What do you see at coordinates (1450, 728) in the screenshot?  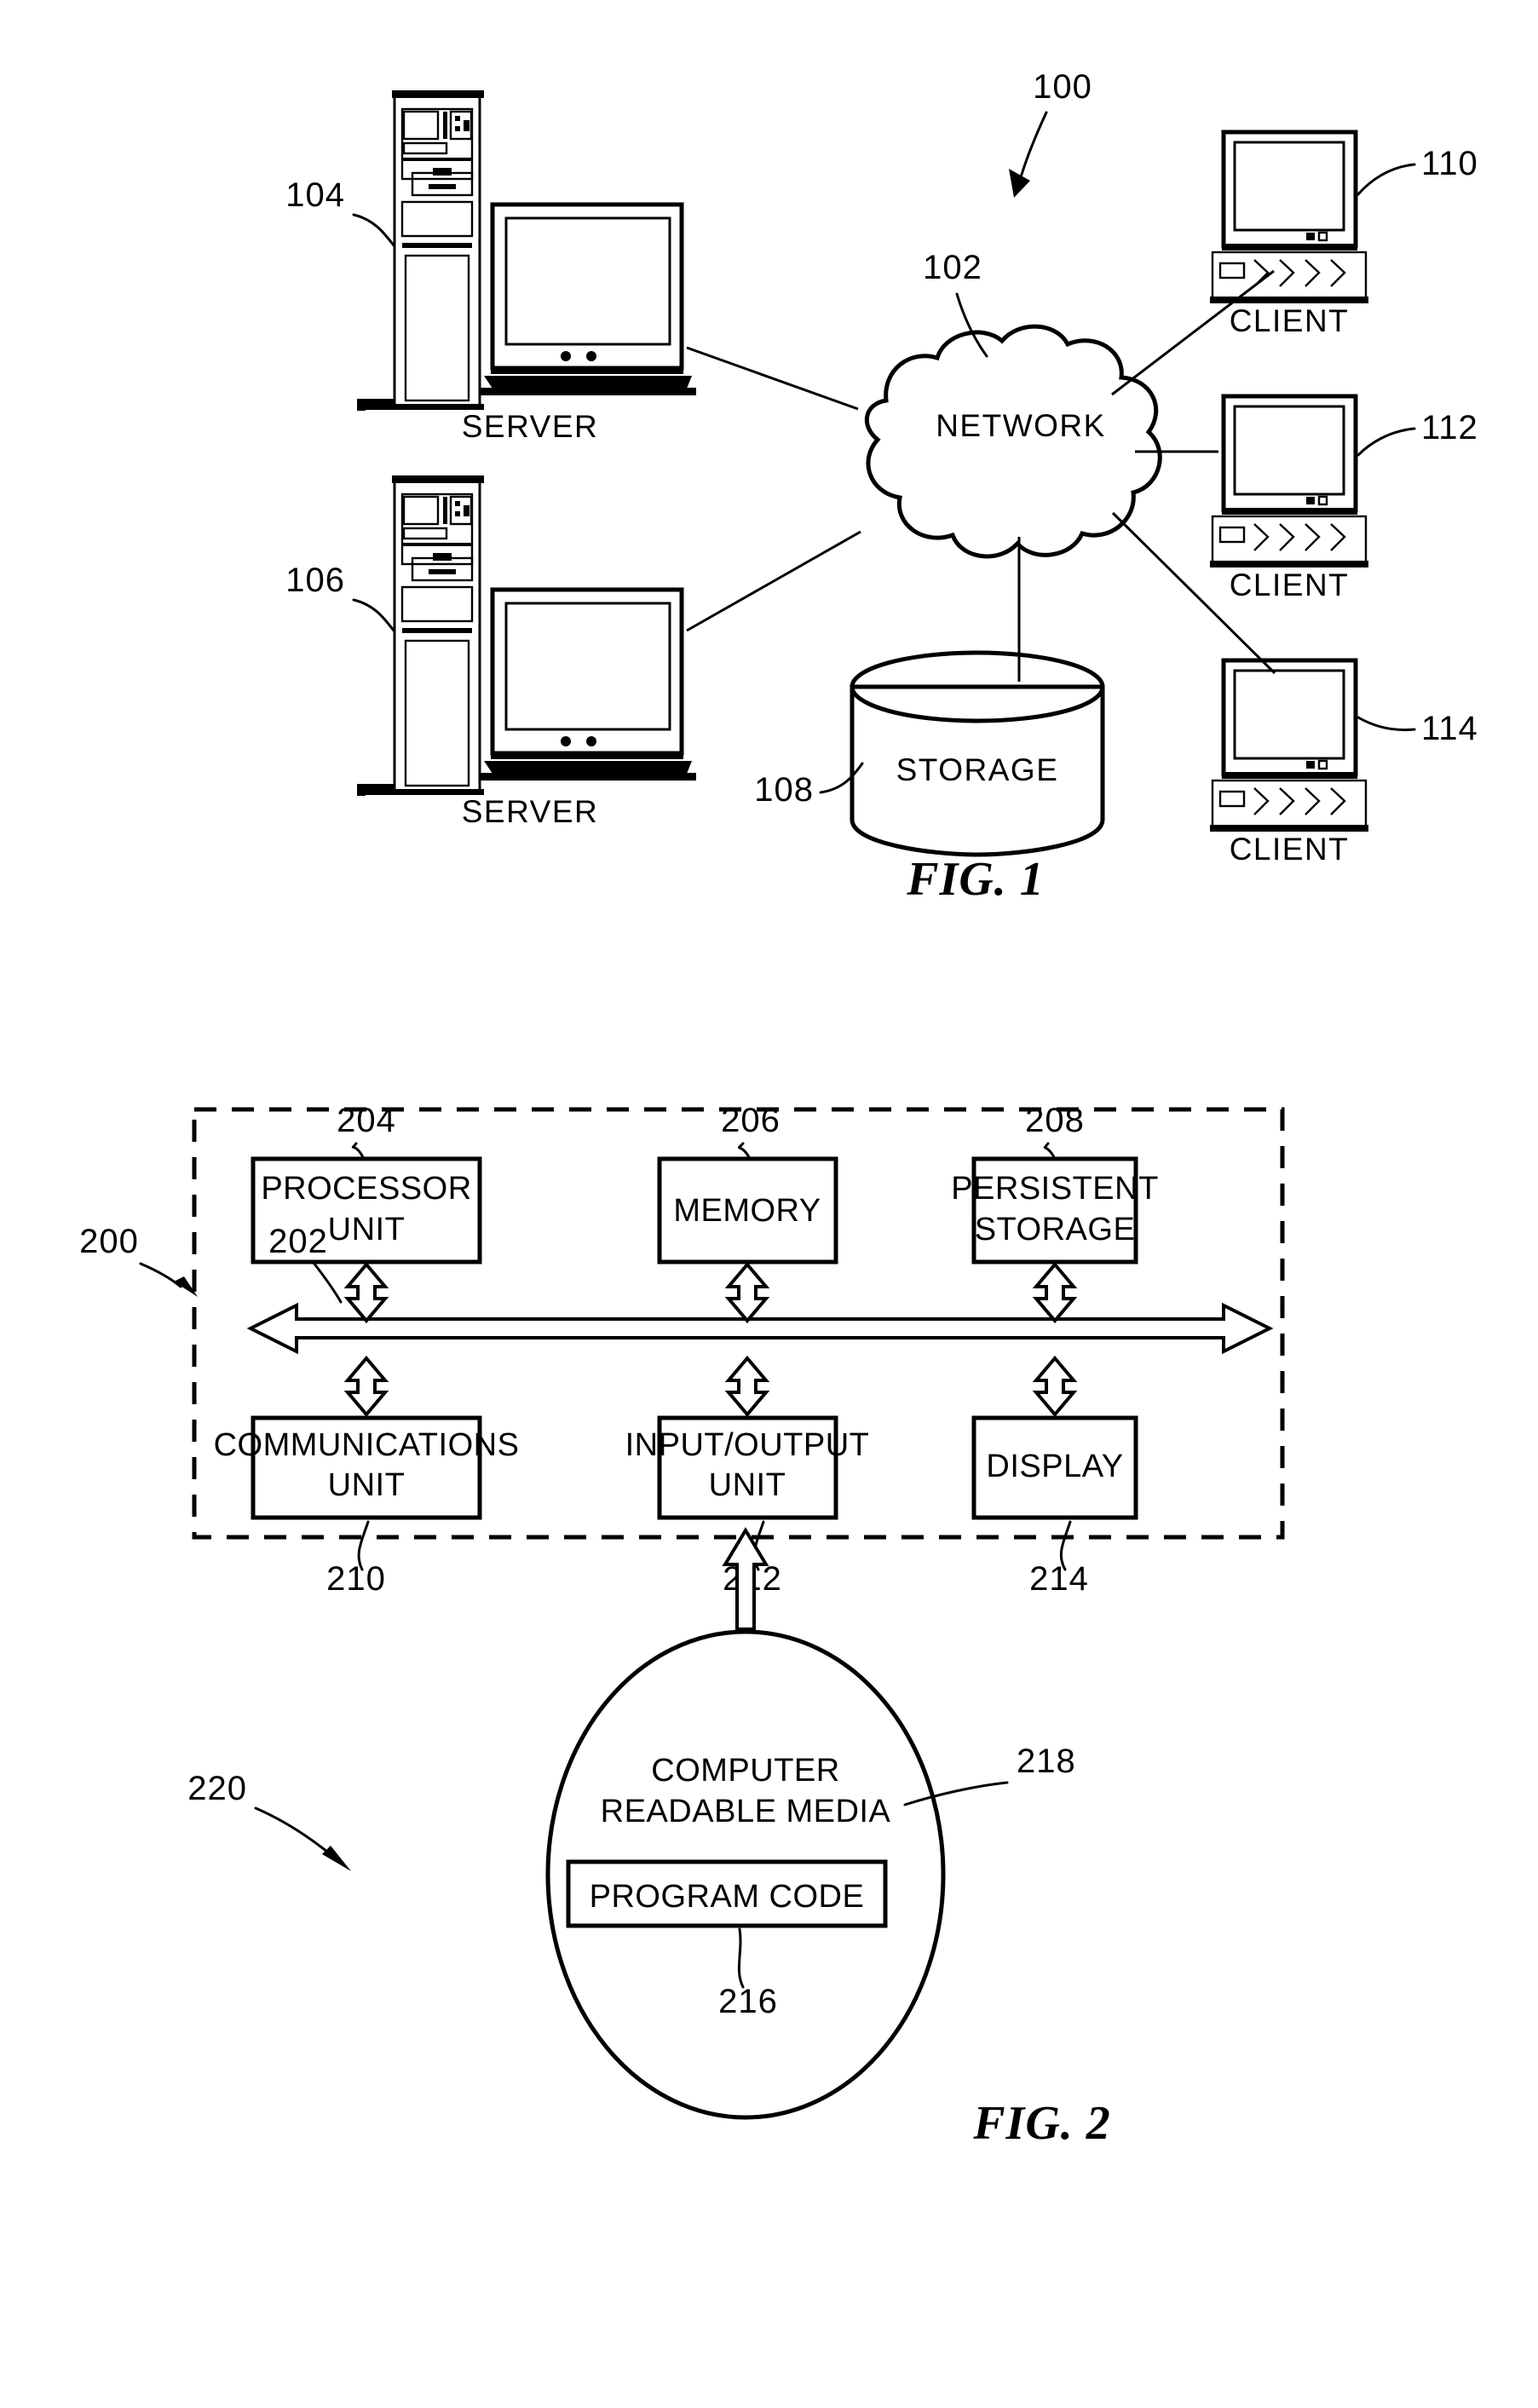 I see `ref-114: 114` at bounding box center [1450, 728].